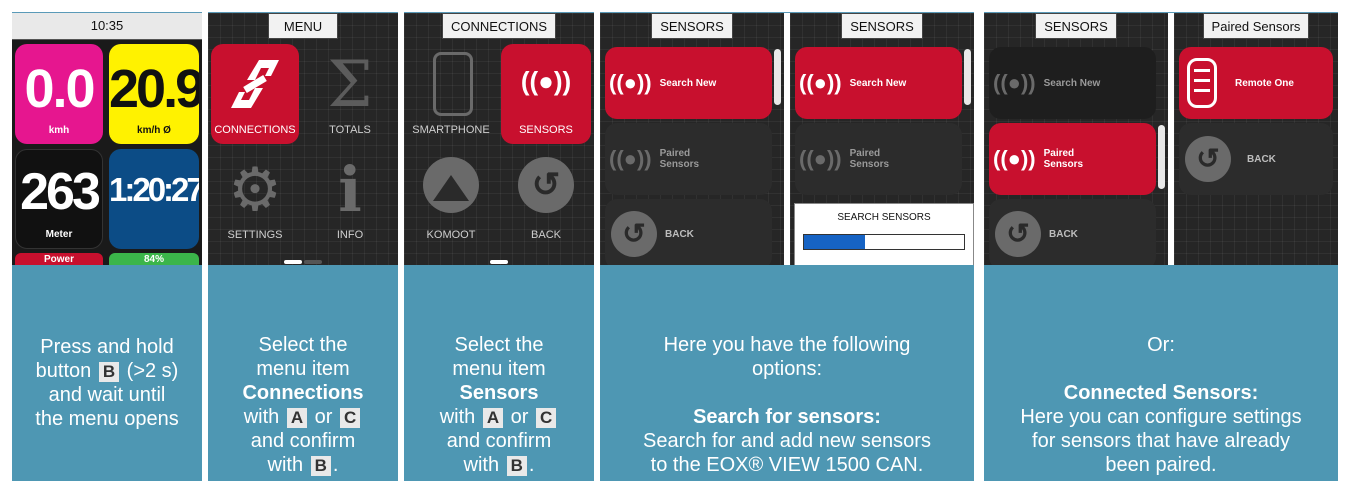  I want to click on avg-speed-value: 20.9, so click(154, 89).